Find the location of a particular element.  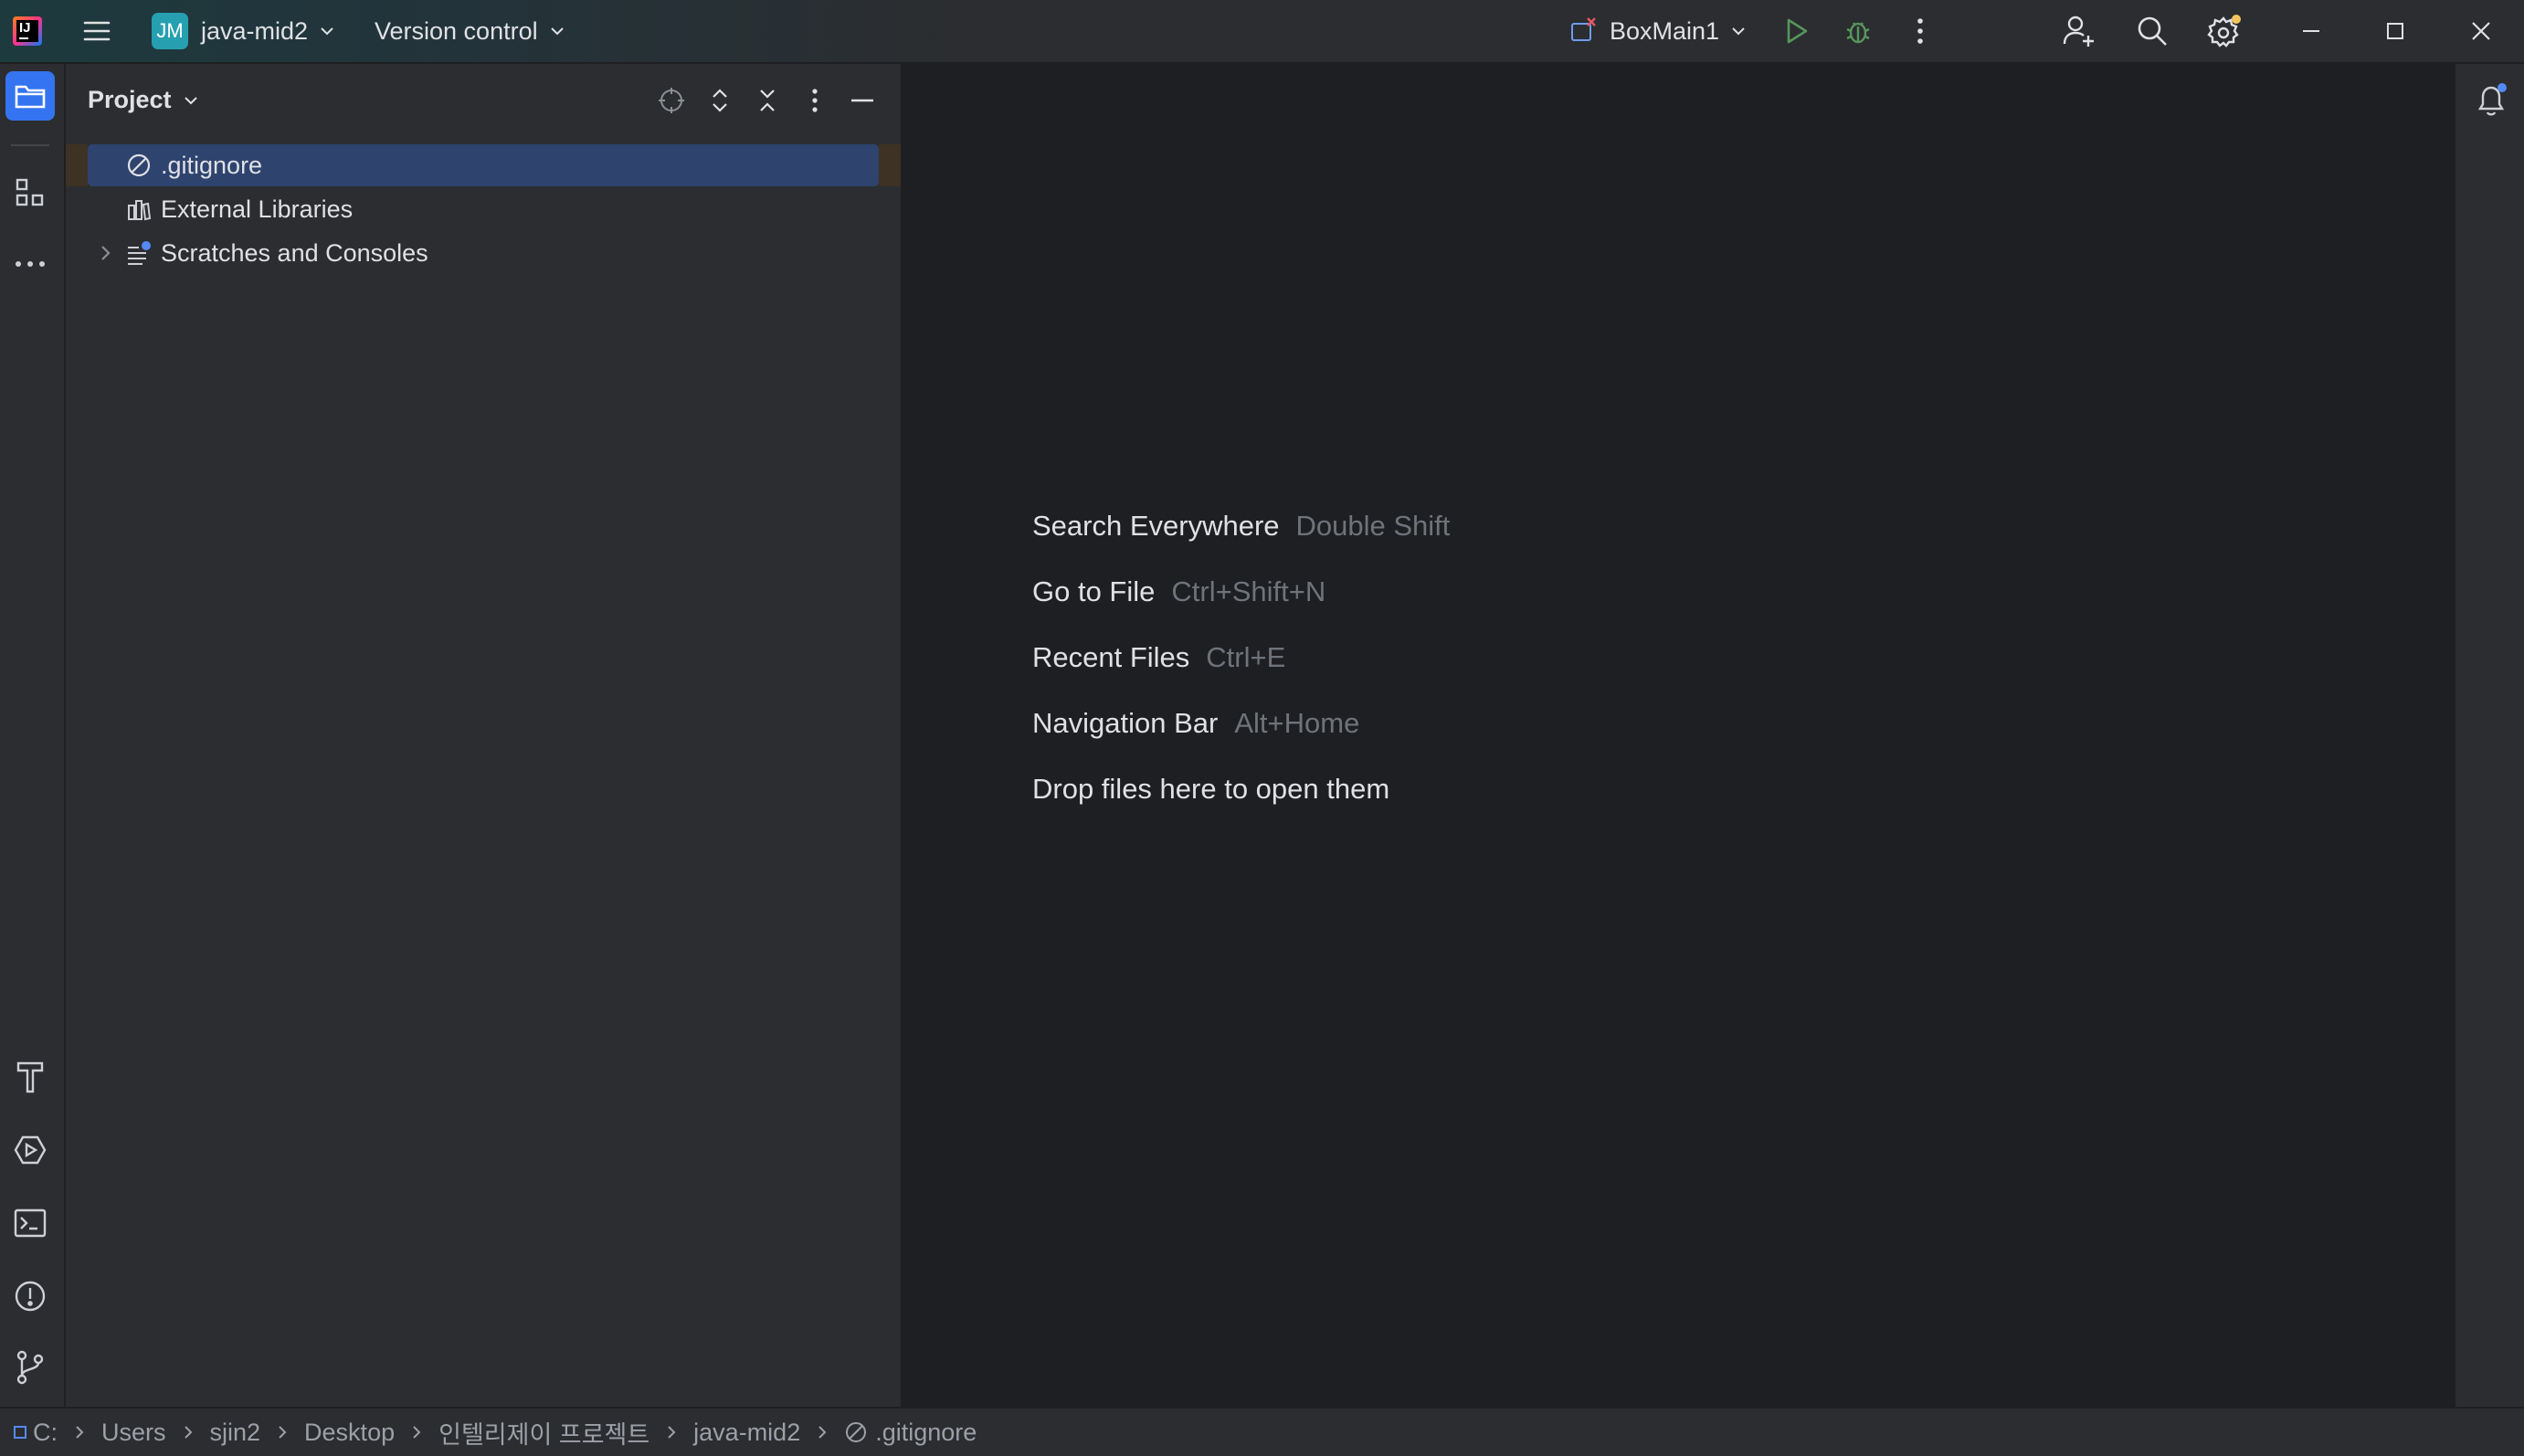

tree-item-label: External Libraries is located at coordinates (257, 209).